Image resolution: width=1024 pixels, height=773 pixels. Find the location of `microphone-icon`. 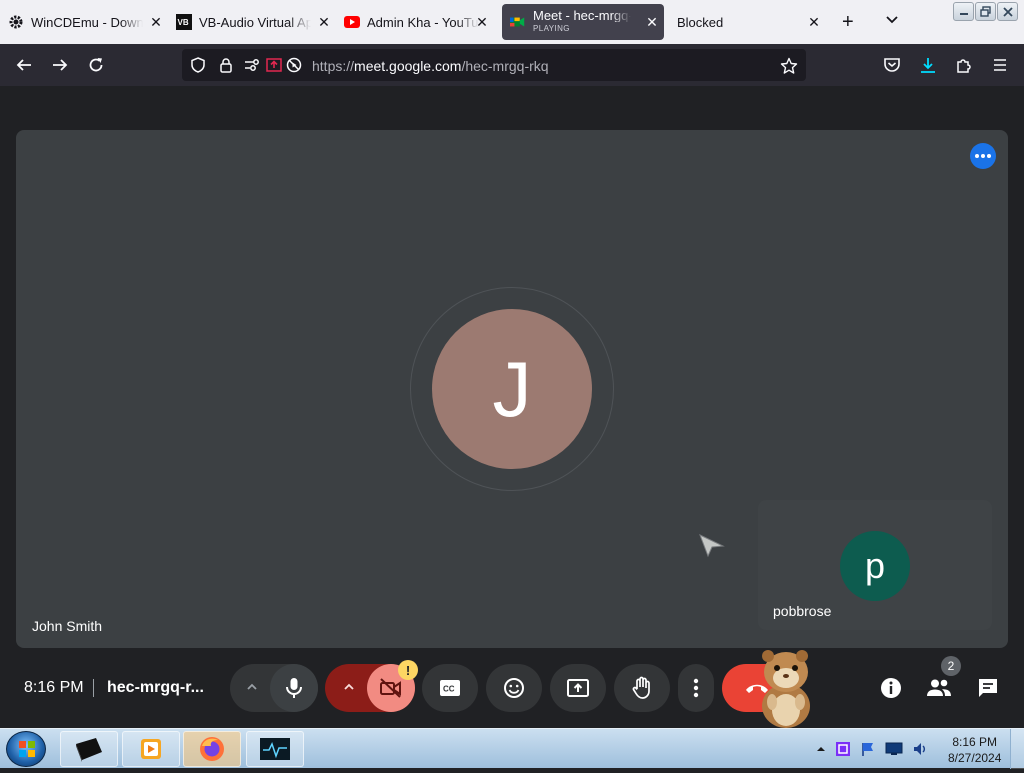

microphone-icon is located at coordinates (294, 688).